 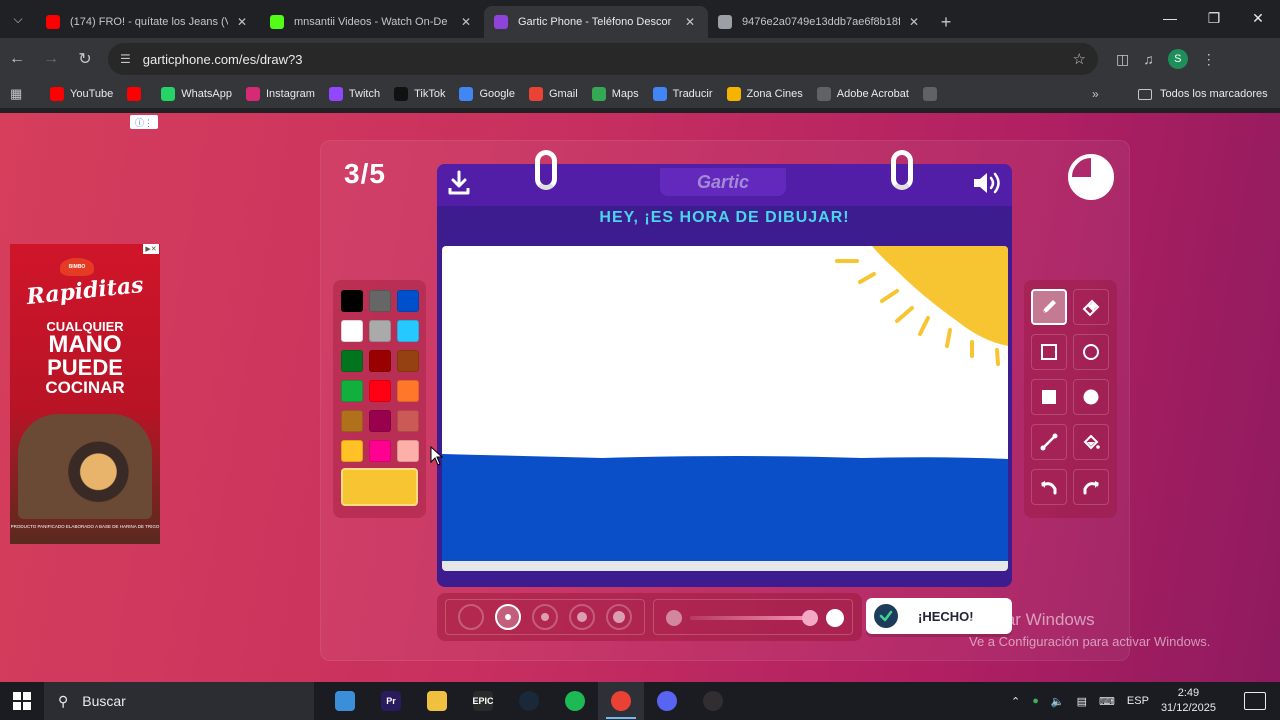 What do you see at coordinates (1203, 94) in the screenshot?
I see `all-bookmarks-folder: Todos los marcadores` at bounding box center [1203, 94].